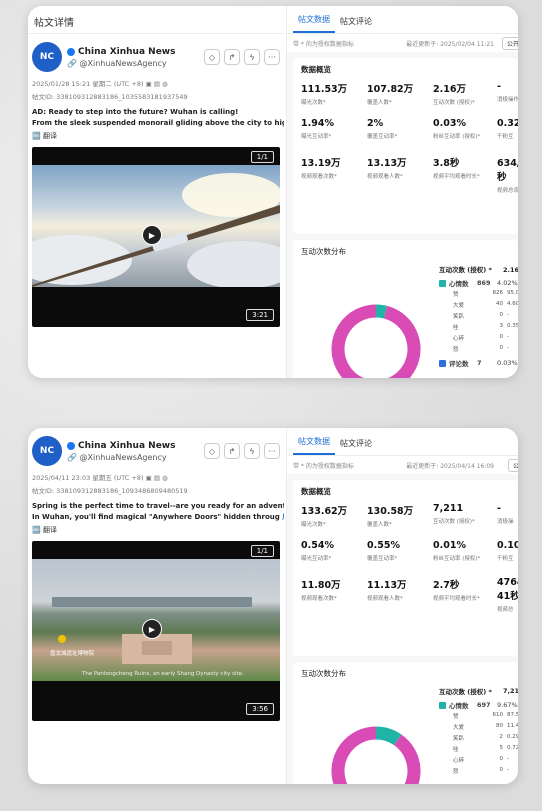 The height and width of the screenshot is (811, 542). I want to click on metric-cell: 107.82万 覆盖人数*, so click(400, 99).